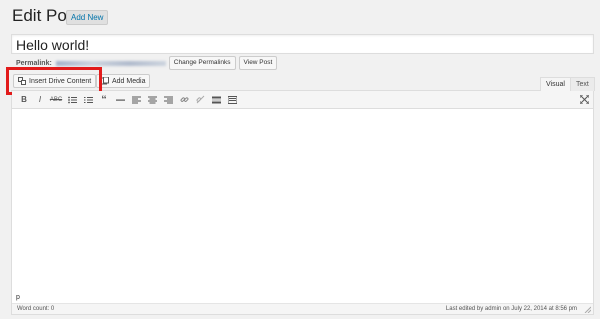 Image resolution: width=600 pixels, height=319 pixels. I want to click on fullscreen-icon, so click(584, 99).